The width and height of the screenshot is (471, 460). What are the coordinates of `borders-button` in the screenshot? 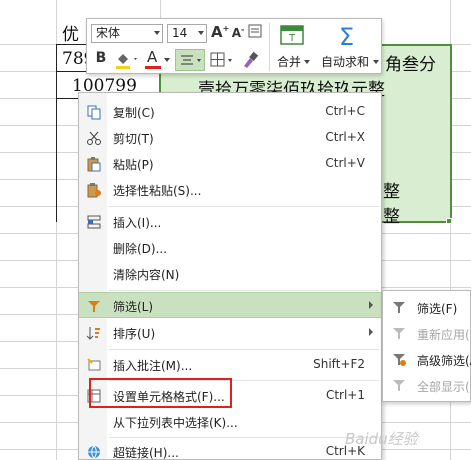 It's located at (222, 60).